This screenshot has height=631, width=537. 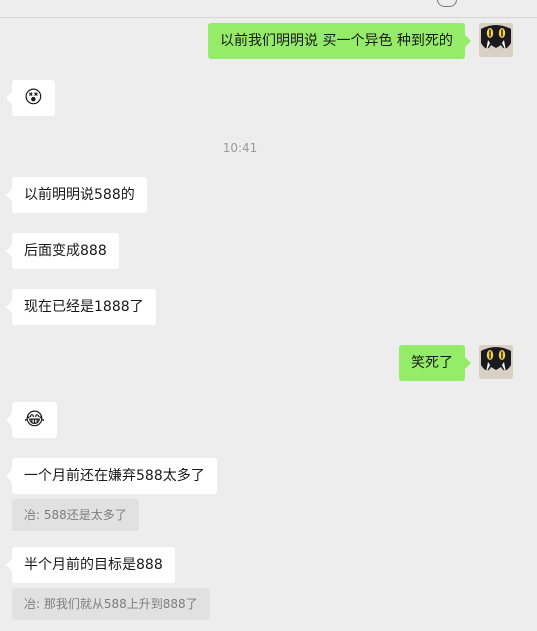 I want to click on outgoing-message-1: 以前我们明明说 买一个异色 种到死的, so click(x=339, y=41).